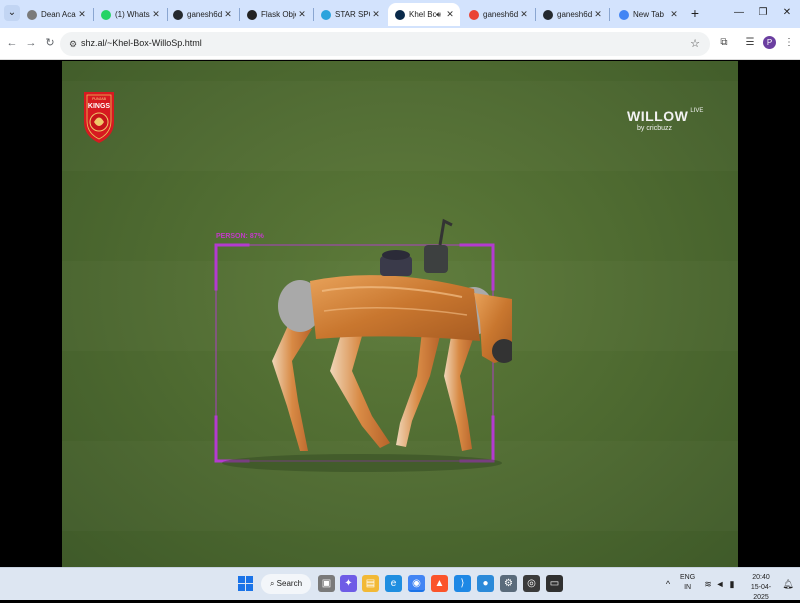 Image resolution: width=800 pixels, height=603 pixels. What do you see at coordinates (761, 592) in the screenshot?
I see `clock-date: 15-04-2025` at bounding box center [761, 592].